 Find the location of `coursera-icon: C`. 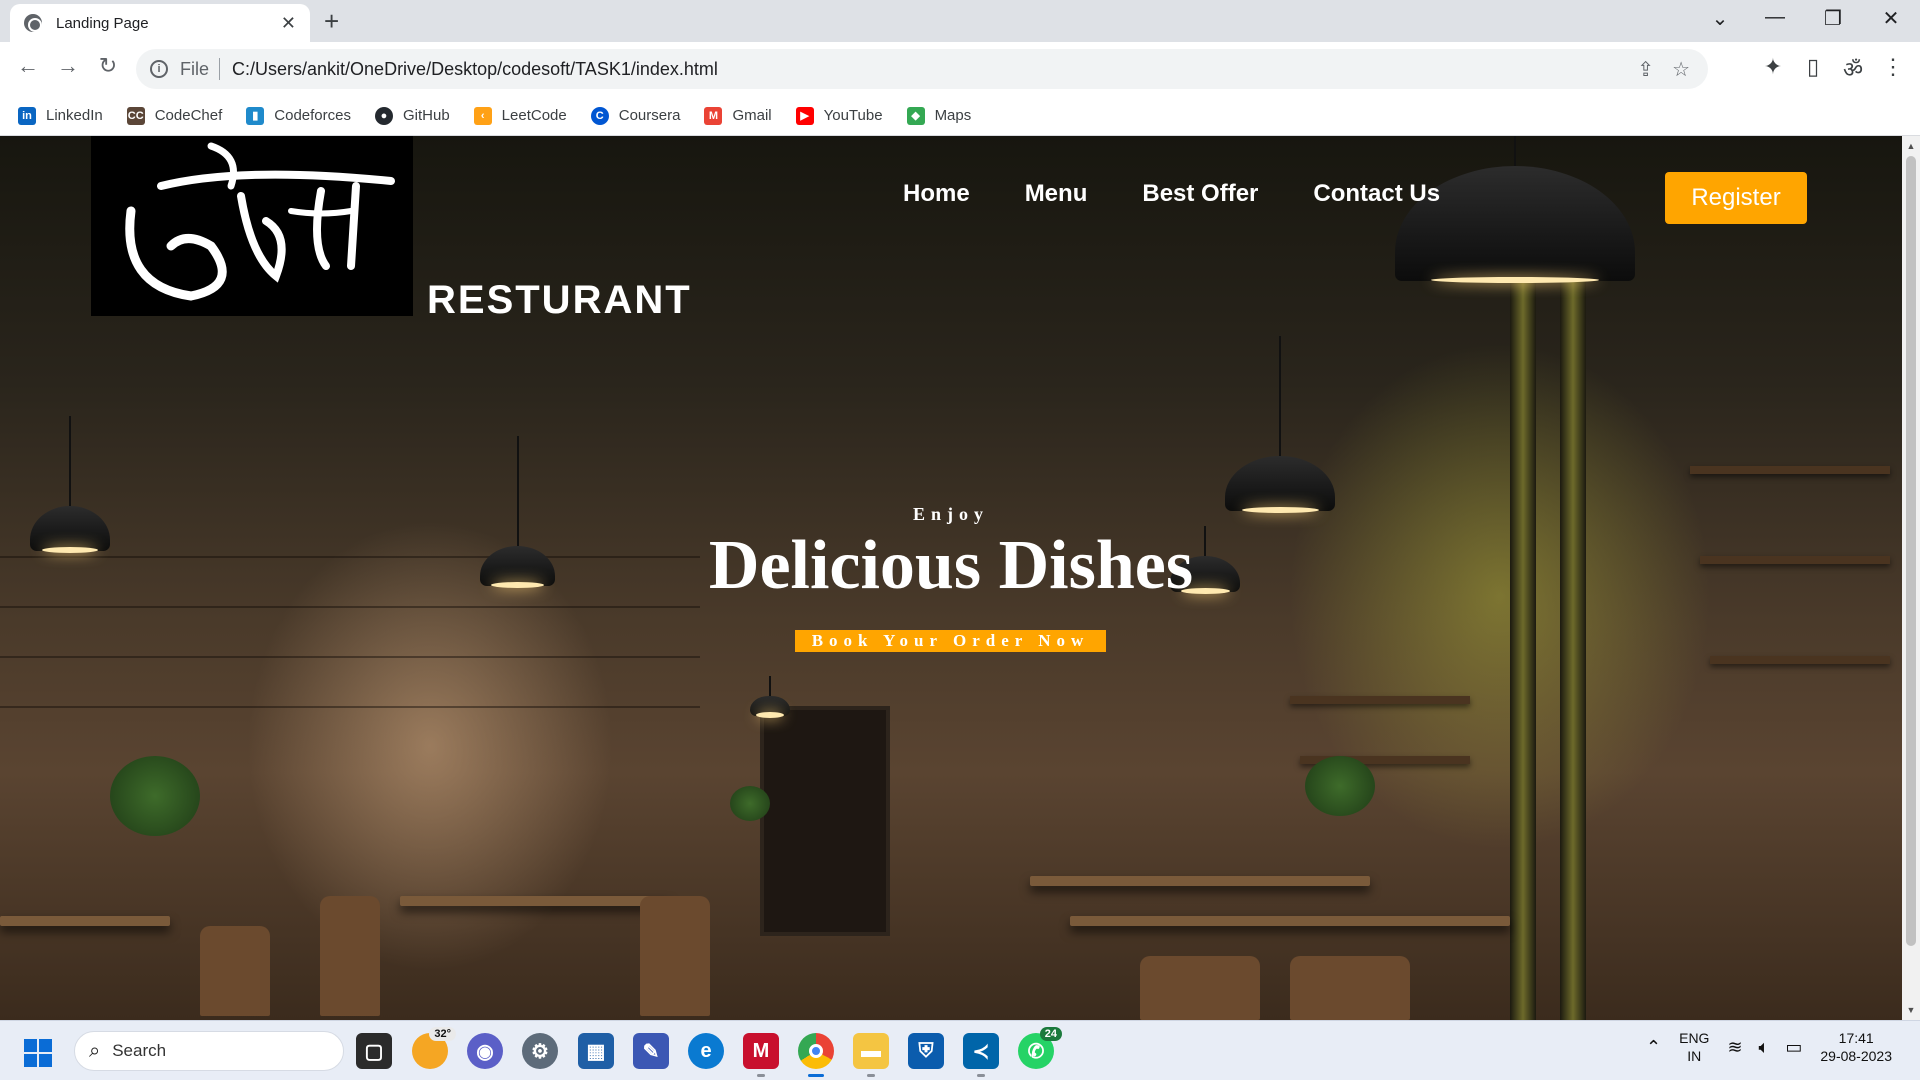

coursera-icon: C is located at coordinates (599, 115).